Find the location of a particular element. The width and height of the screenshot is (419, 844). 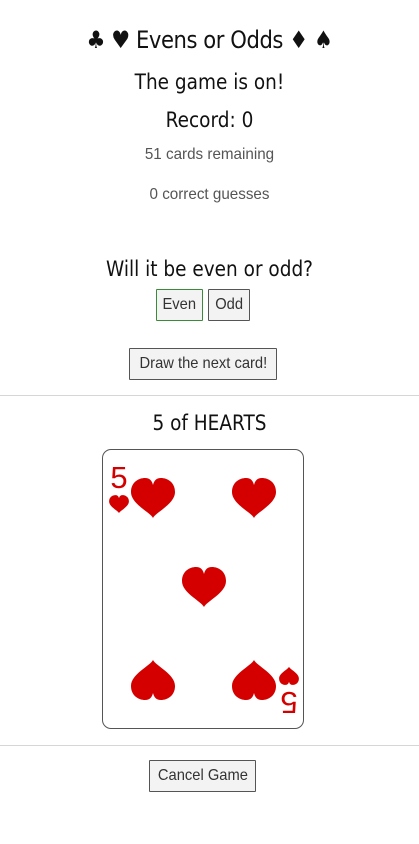

correct-guesses: 0 correct guesses is located at coordinates (209, 194).